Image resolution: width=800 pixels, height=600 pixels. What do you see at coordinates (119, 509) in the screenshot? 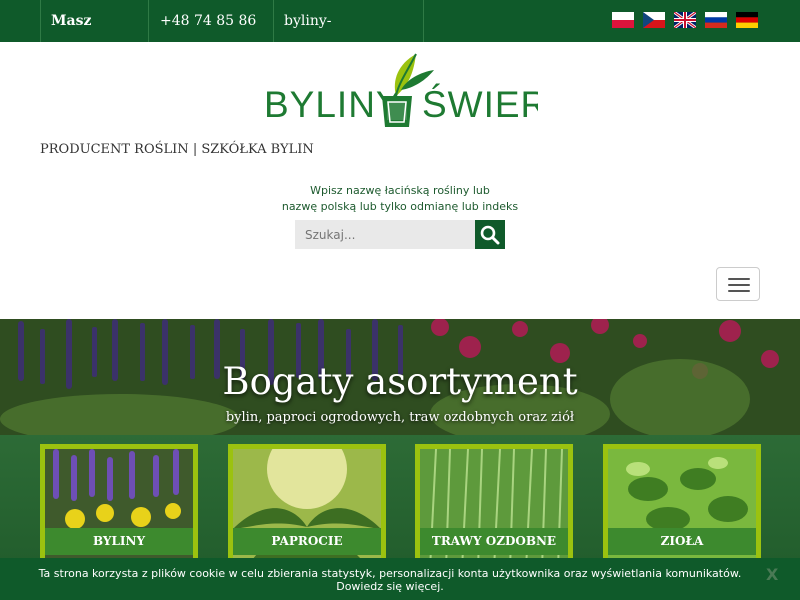
I see `category-card-byliny: BYLINY` at bounding box center [119, 509].